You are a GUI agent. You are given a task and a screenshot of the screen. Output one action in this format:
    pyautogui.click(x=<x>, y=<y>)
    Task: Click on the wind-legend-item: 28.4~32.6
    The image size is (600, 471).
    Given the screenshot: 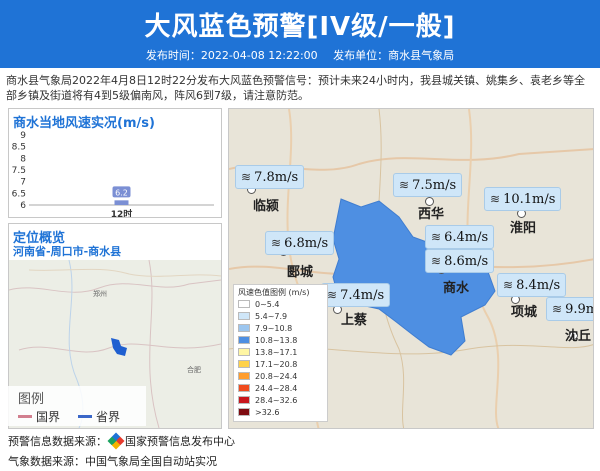 What is the action you would take?
    pyautogui.click(x=267, y=400)
    